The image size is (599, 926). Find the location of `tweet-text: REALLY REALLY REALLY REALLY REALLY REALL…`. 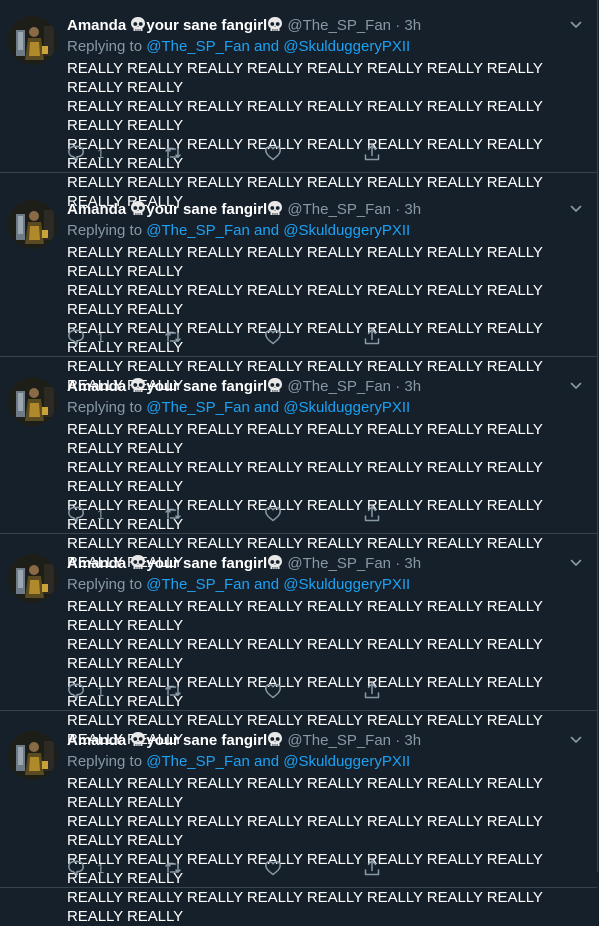

tweet-text: REALLY REALLY REALLY REALLY REALLY REALL… is located at coordinates (327, 850).